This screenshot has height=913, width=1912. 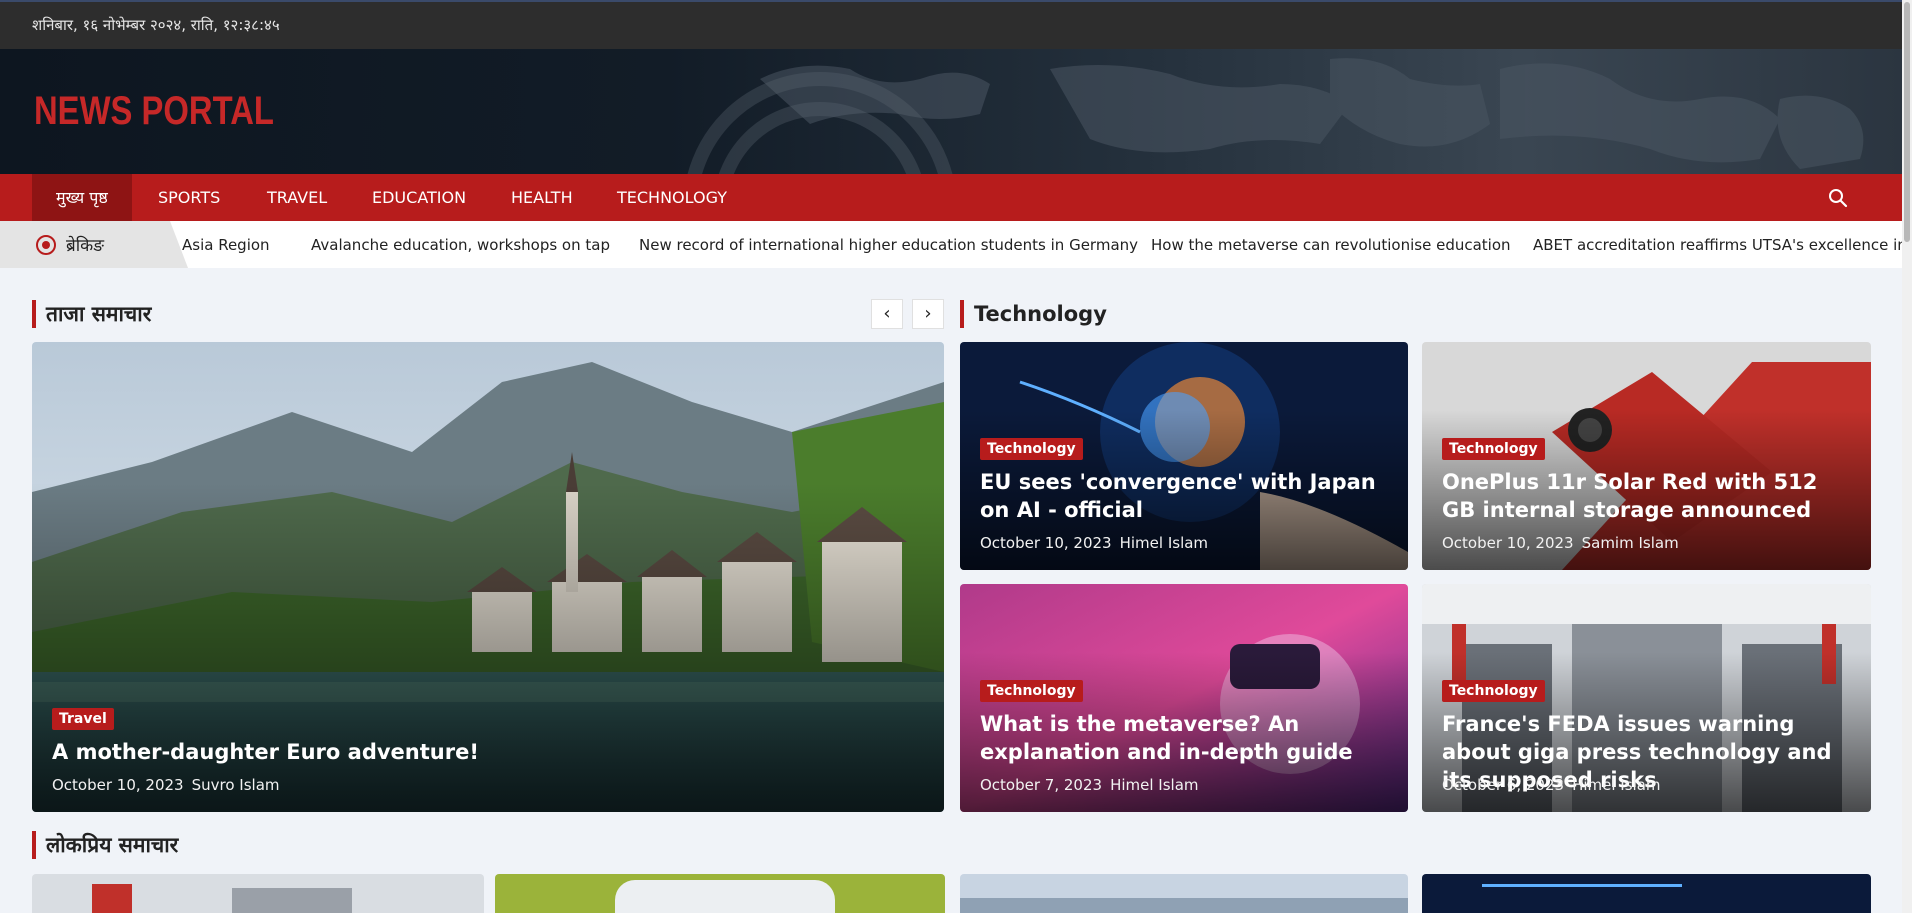 What do you see at coordinates (1275, 116) in the screenshot?
I see `world-map-background` at bounding box center [1275, 116].